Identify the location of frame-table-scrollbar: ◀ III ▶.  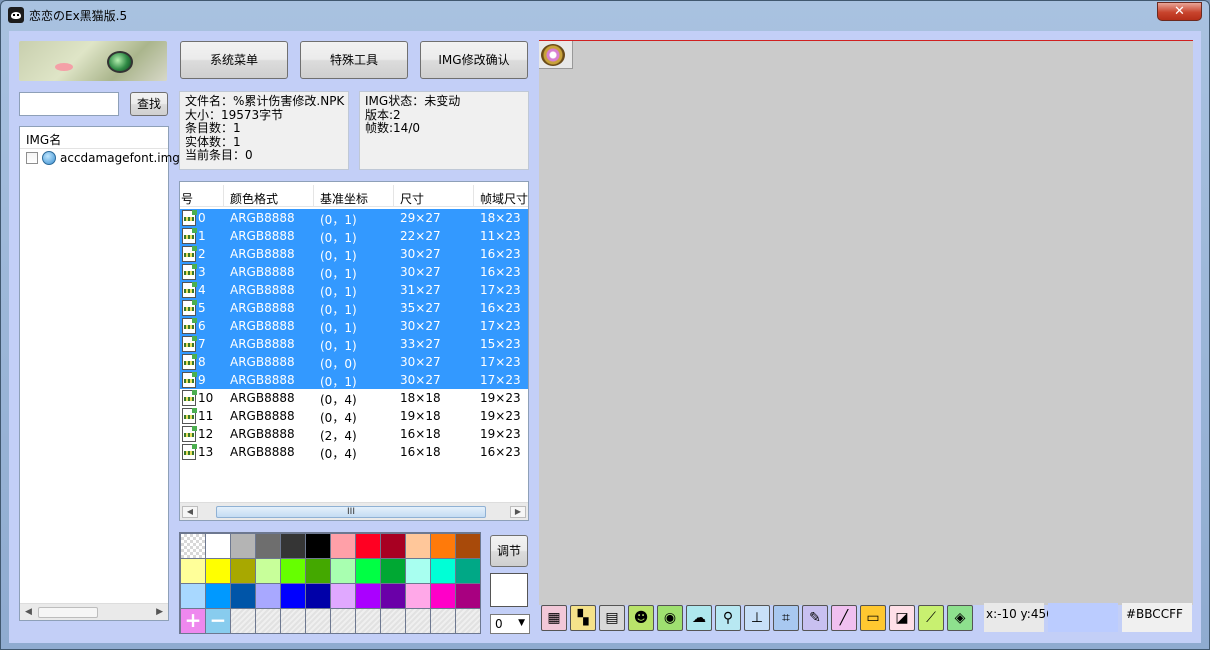
(354, 511).